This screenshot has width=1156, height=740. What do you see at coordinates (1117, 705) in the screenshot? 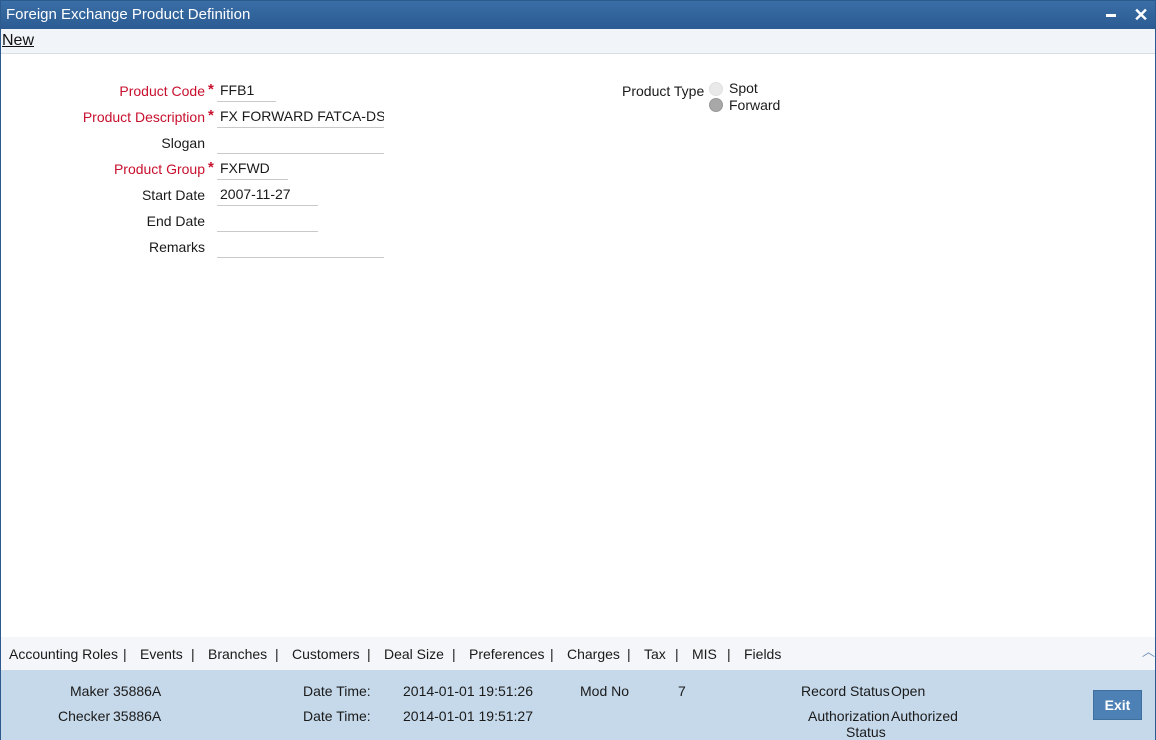
I see `exit-button: Exit` at bounding box center [1117, 705].